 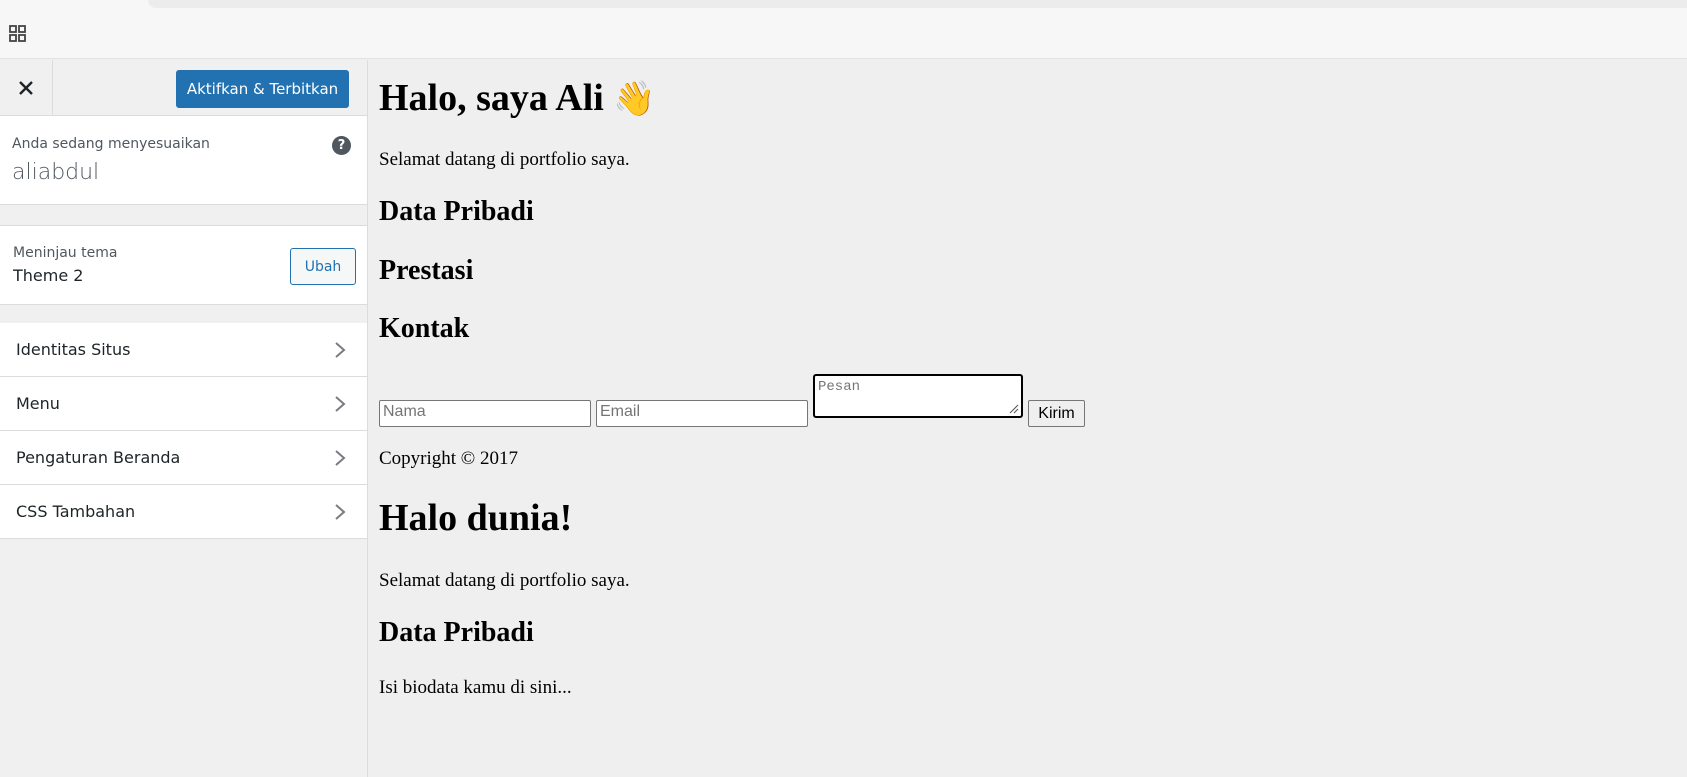 I want to click on customizing-label: Anda sedang menyesuaikan, so click(x=111, y=144).